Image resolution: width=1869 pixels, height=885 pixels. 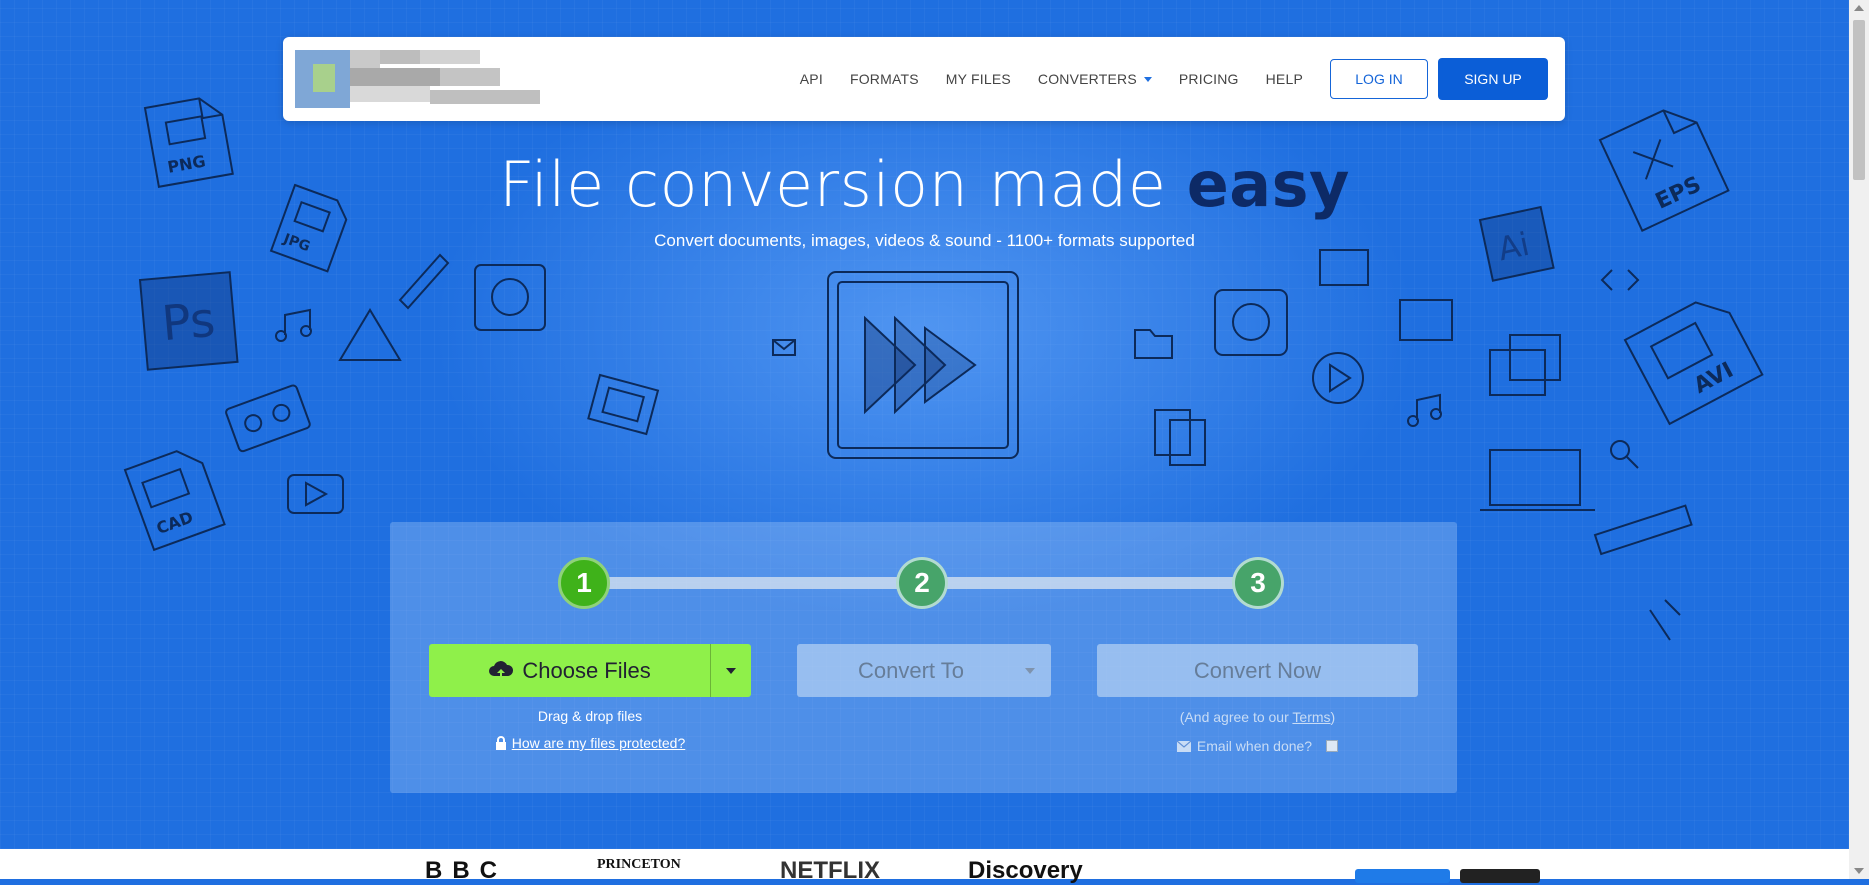 I want to click on scrollbar-thumb, so click(x=1859, y=100).